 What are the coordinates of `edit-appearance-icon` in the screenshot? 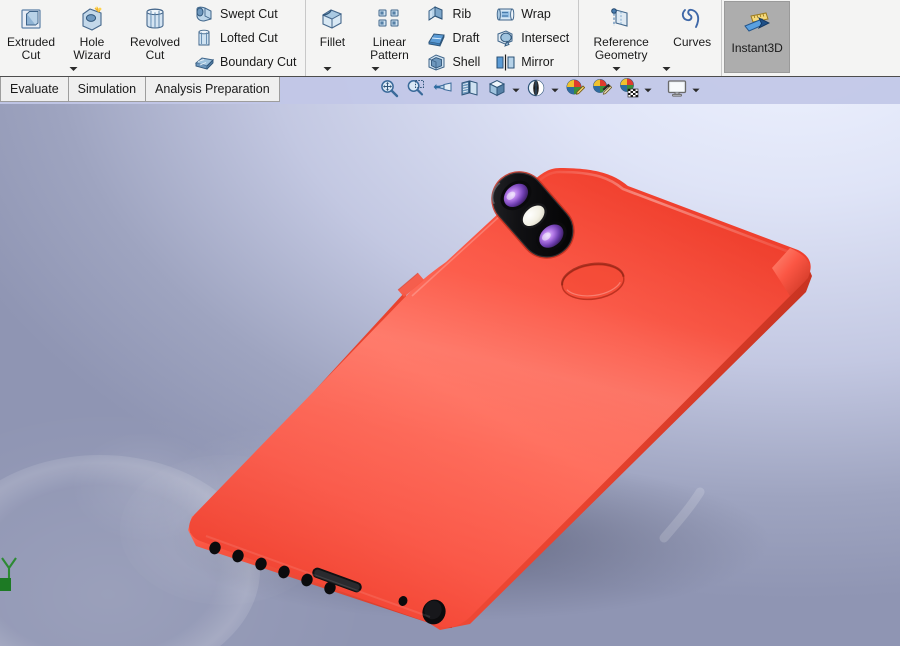 It's located at (602, 90).